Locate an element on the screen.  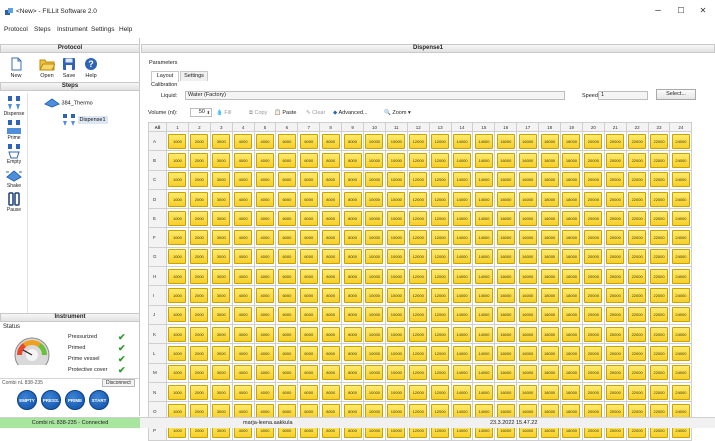
tab-layout: Layout is located at coordinates (165, 76).